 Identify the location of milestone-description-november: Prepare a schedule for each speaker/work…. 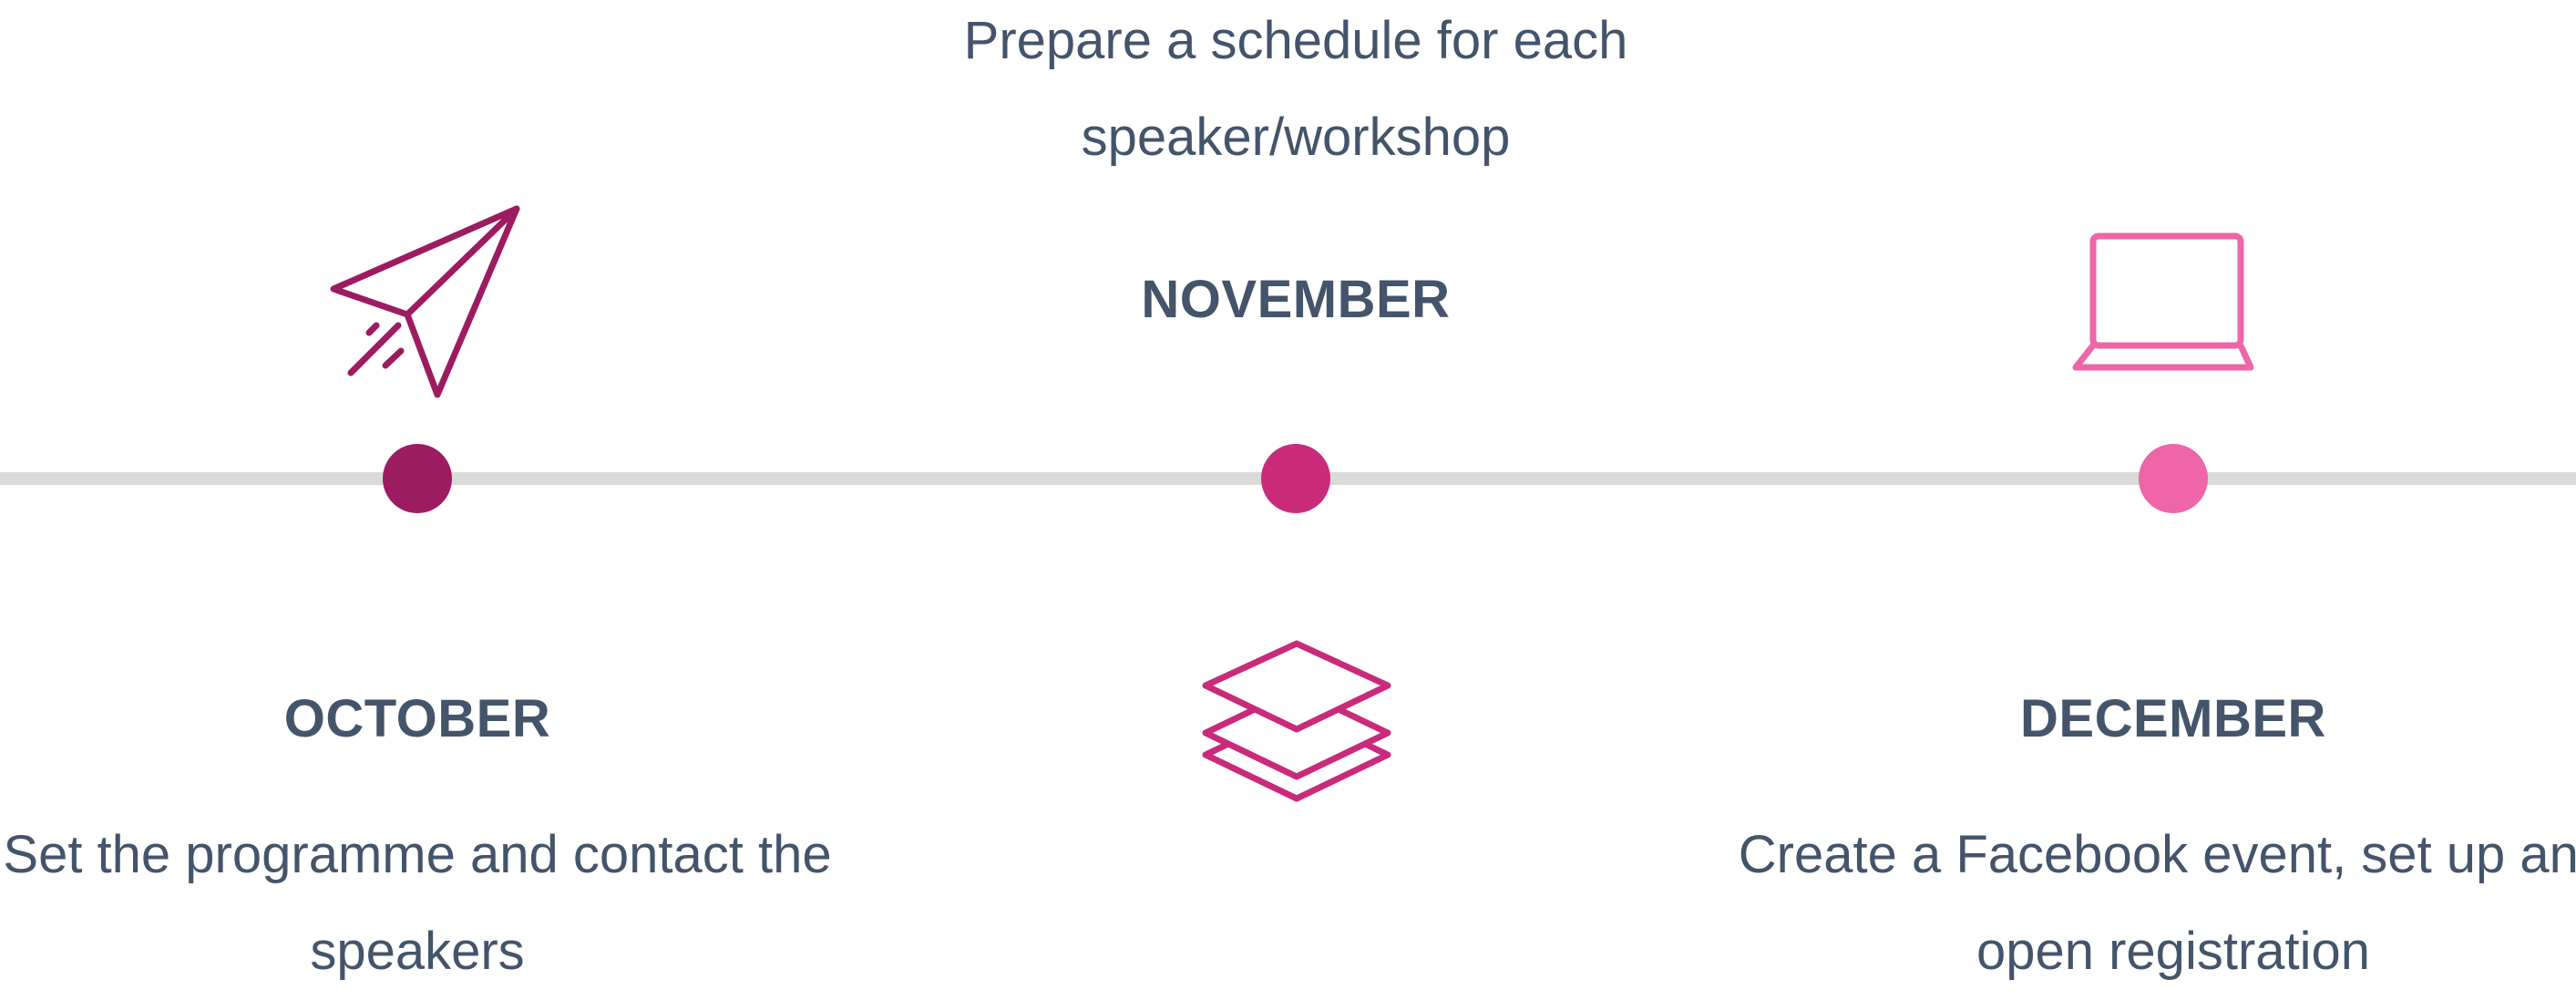
(1296, 89).